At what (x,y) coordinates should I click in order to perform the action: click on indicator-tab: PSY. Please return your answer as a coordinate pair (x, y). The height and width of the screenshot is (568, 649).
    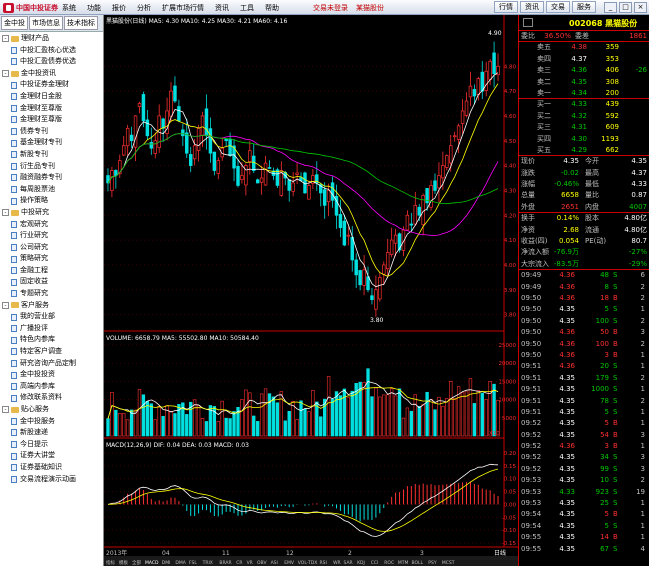
    Looking at the image, I should click on (432, 563).